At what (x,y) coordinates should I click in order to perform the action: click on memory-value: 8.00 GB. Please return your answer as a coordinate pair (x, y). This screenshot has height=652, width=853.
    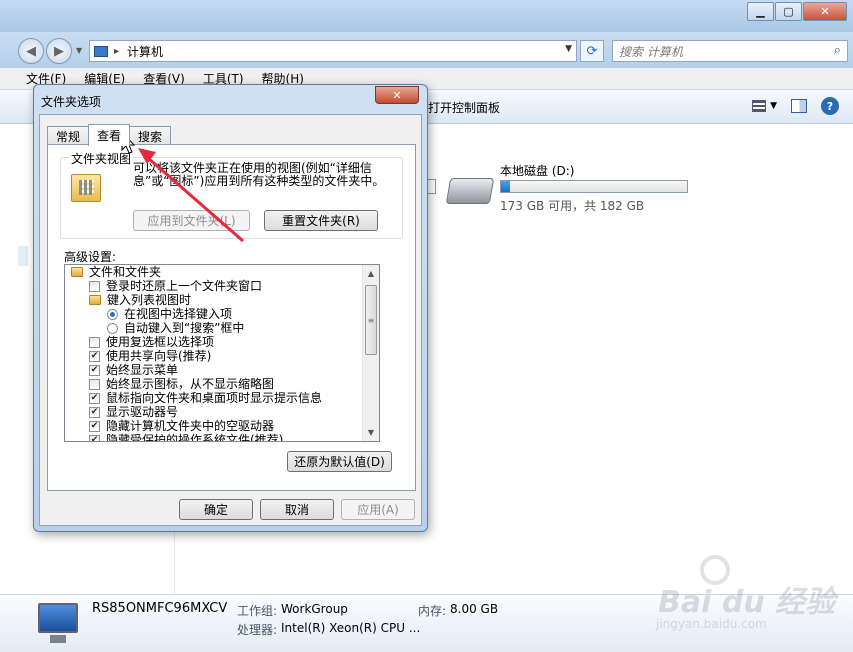
    Looking at the image, I should click on (474, 609).